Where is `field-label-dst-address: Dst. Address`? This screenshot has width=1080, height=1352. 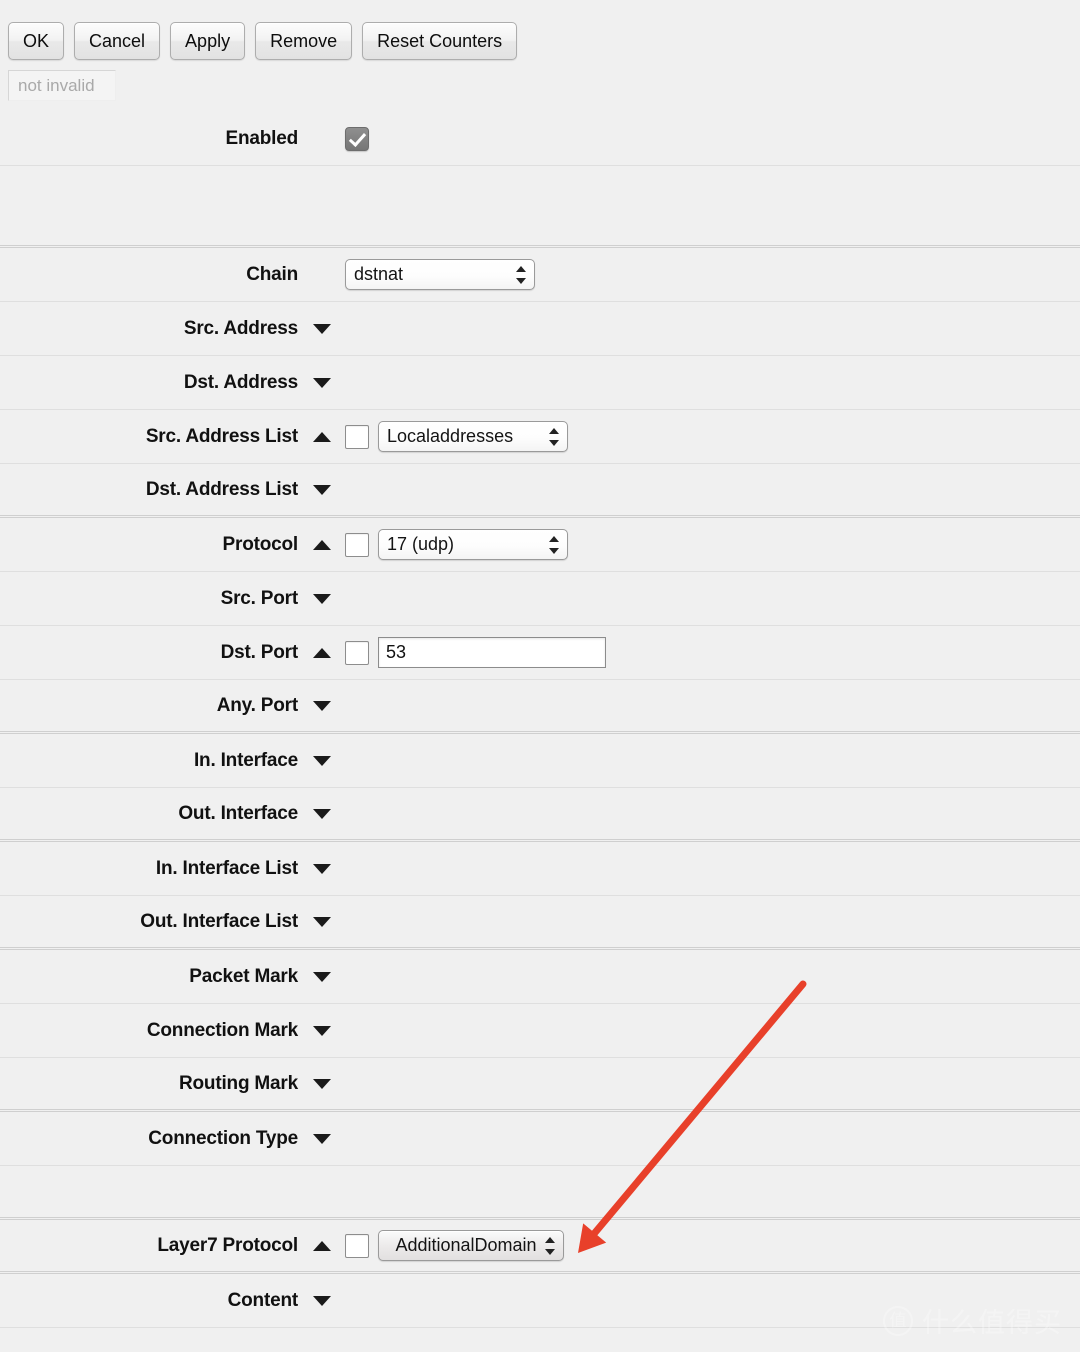
field-label-dst-address: Dst. Address is located at coordinates (240, 382).